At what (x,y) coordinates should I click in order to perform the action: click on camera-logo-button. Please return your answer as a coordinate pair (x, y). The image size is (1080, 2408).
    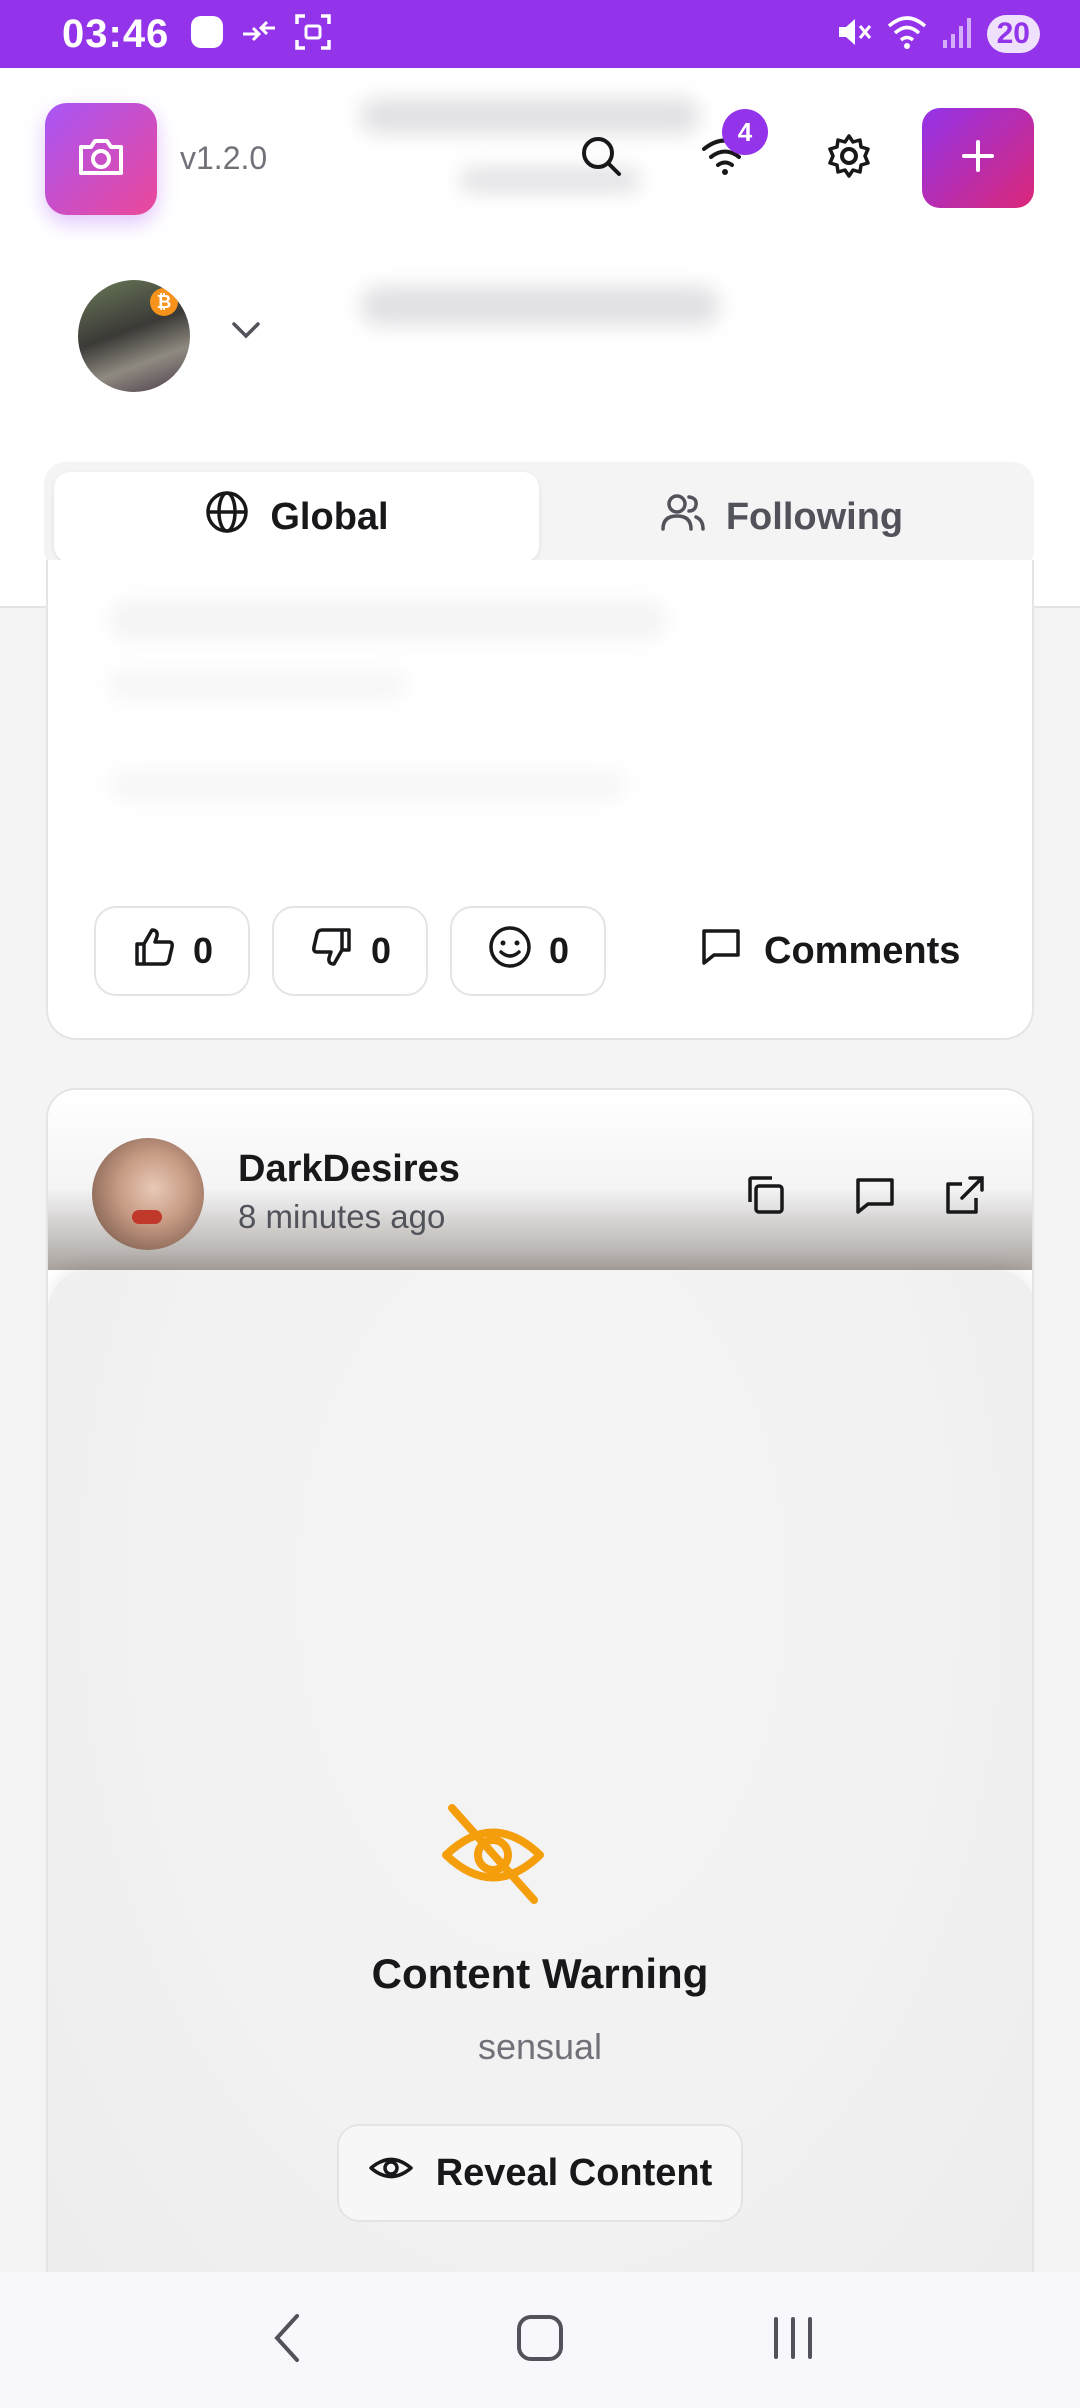
    Looking at the image, I should click on (101, 159).